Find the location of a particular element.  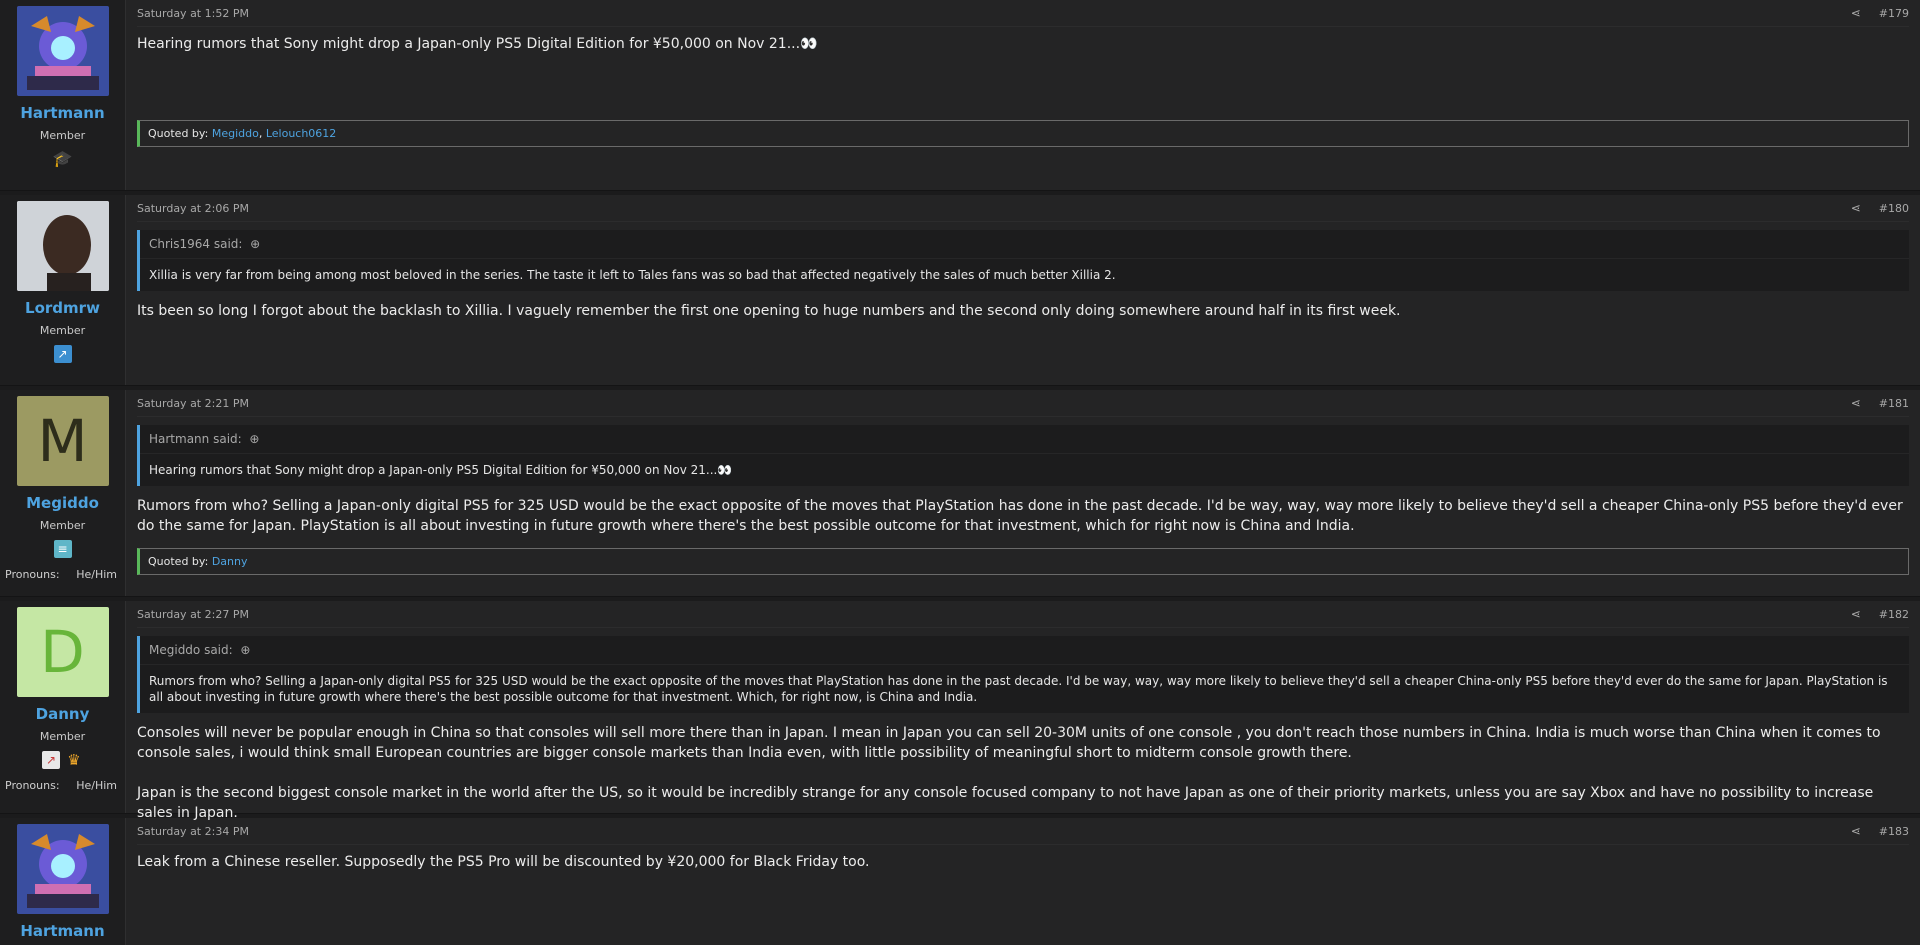

post-header: Saturday at 2:34 PM ⋖ #183 is located at coordinates (1023, 831).